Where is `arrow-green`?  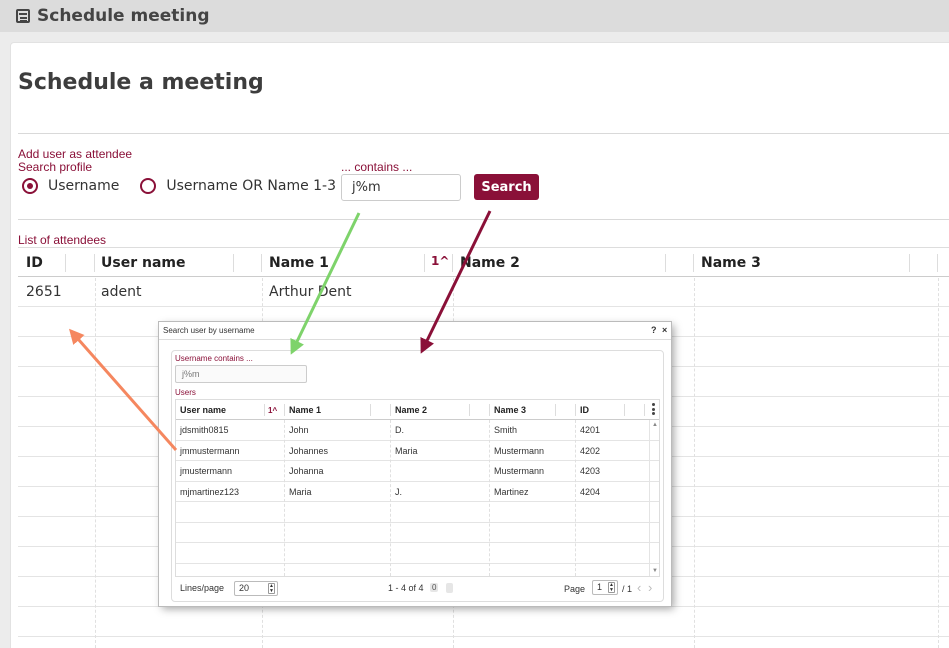 arrow-green is located at coordinates (325, 283).